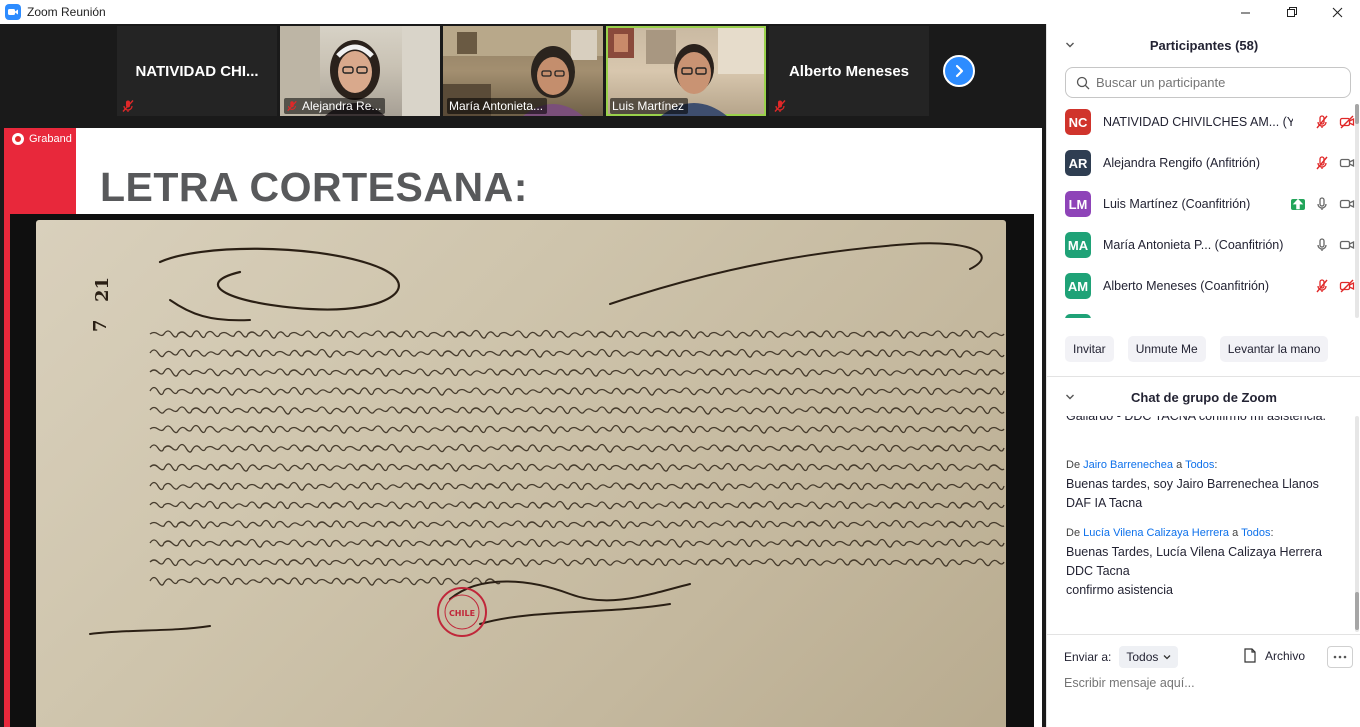 The image size is (1360, 727). I want to click on chat-title: Chat de grupo de Zoom, so click(1204, 397).